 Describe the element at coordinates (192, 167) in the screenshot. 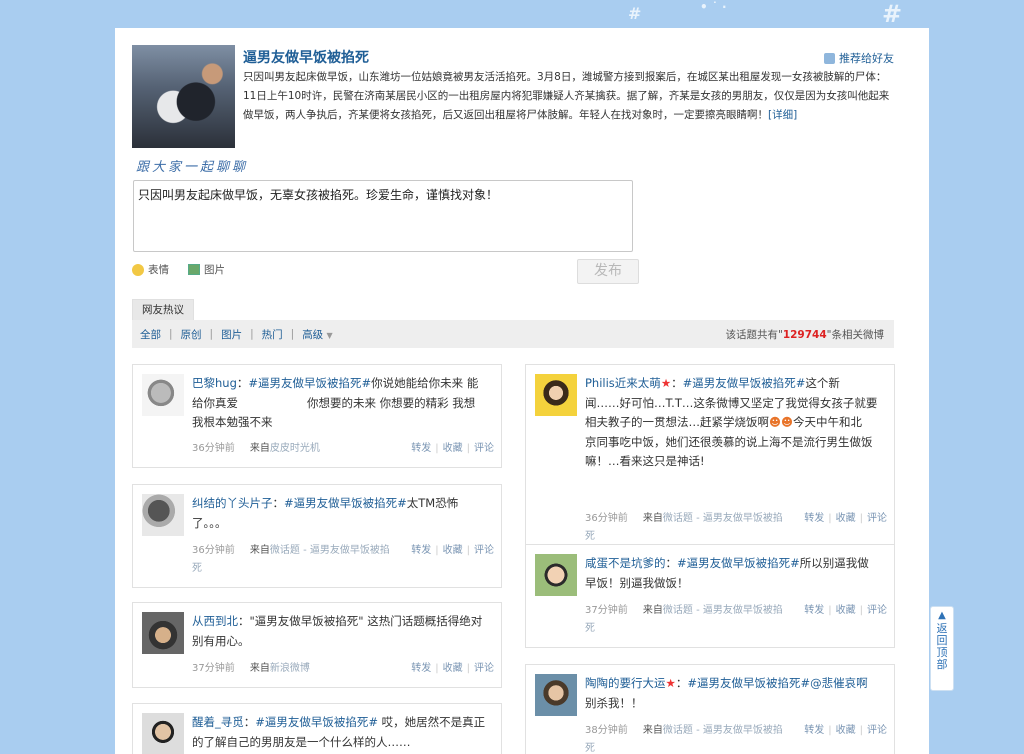

I see `chat-heading: 跟大家一起聊聊` at that location.